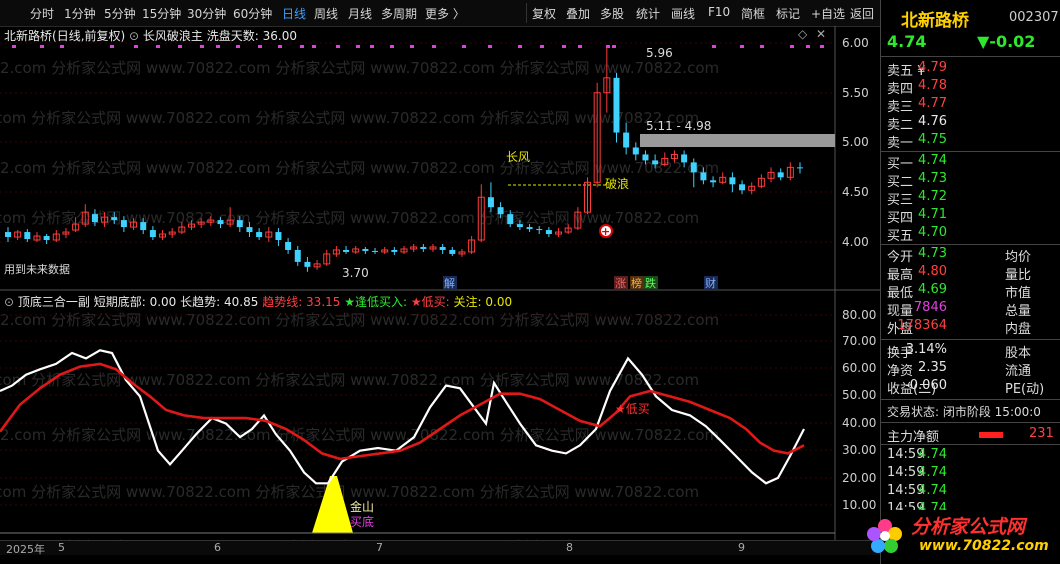  What do you see at coordinates (173, 36) in the screenshot?
I see `indicator-name: 长风破浪主` at bounding box center [173, 36].